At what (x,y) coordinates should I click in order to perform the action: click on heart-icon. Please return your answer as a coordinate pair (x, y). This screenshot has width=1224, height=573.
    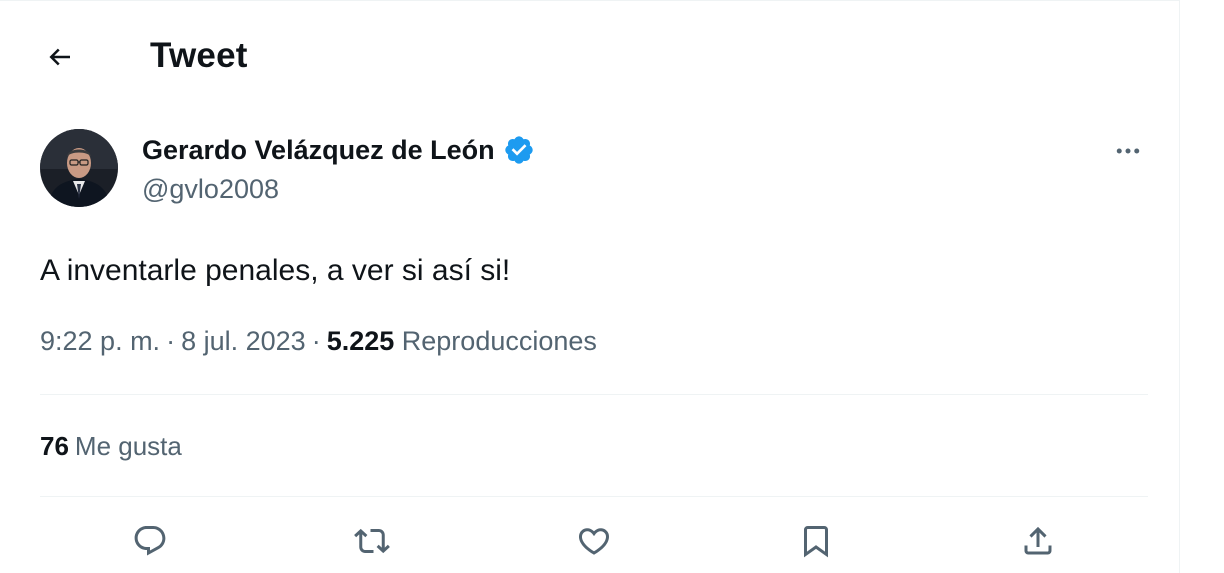
    Looking at the image, I should click on (594, 541).